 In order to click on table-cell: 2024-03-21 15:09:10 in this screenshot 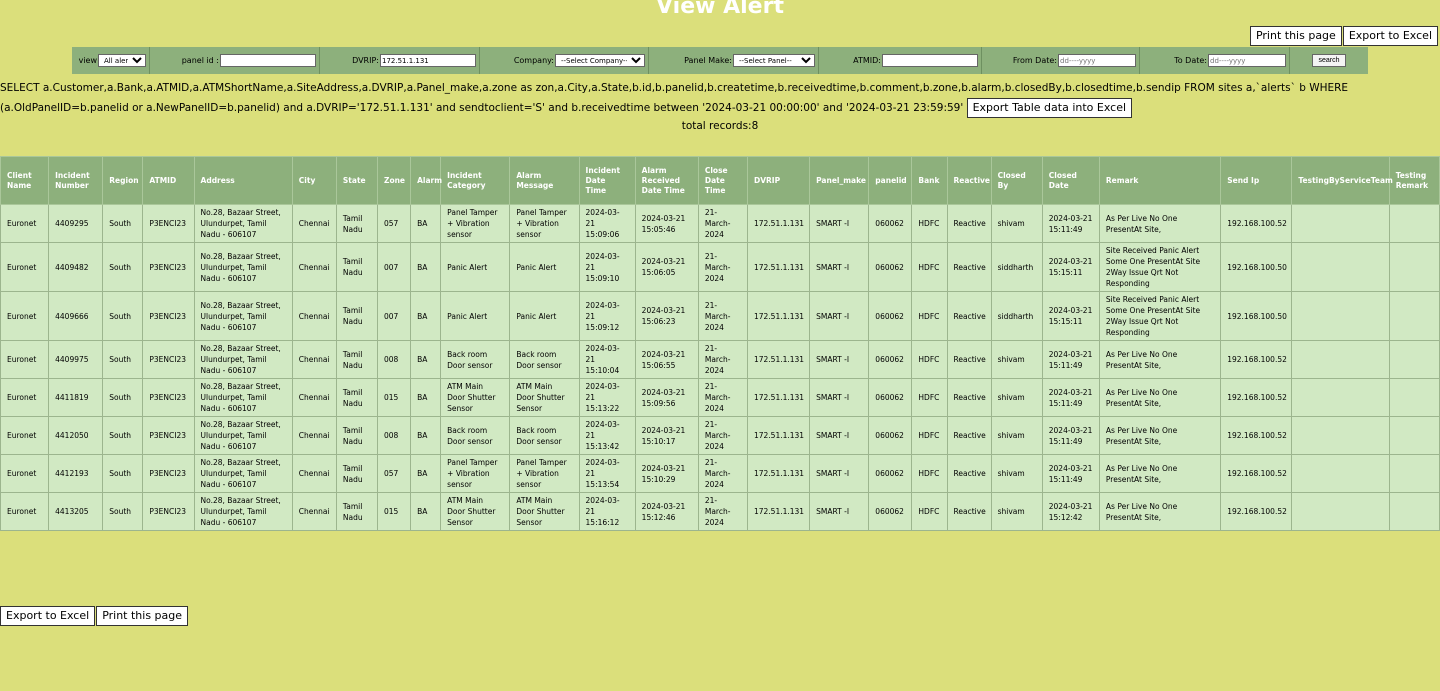, I will do `click(607, 267)`.